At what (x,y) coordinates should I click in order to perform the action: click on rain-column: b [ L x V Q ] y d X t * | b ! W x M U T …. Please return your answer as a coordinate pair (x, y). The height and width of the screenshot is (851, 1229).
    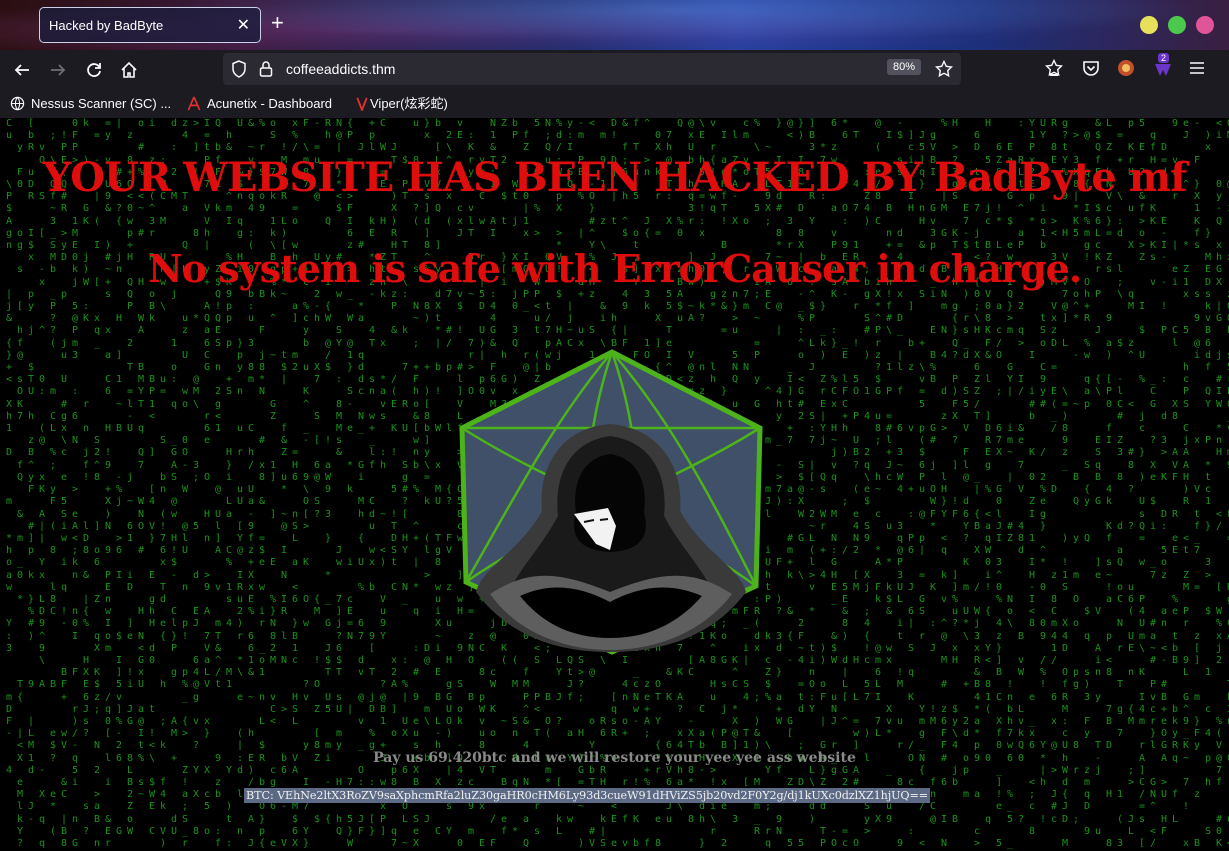
    Looking at the image, I should click on (438, 477).